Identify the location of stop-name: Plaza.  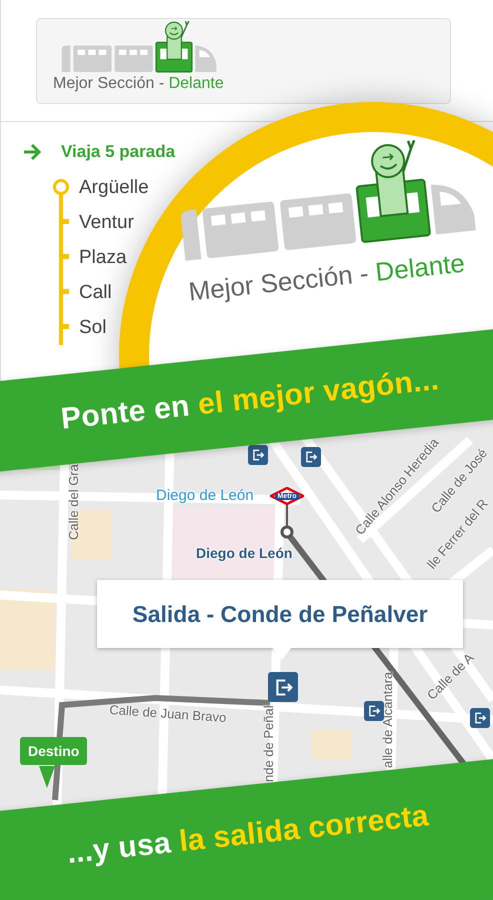
(103, 257).